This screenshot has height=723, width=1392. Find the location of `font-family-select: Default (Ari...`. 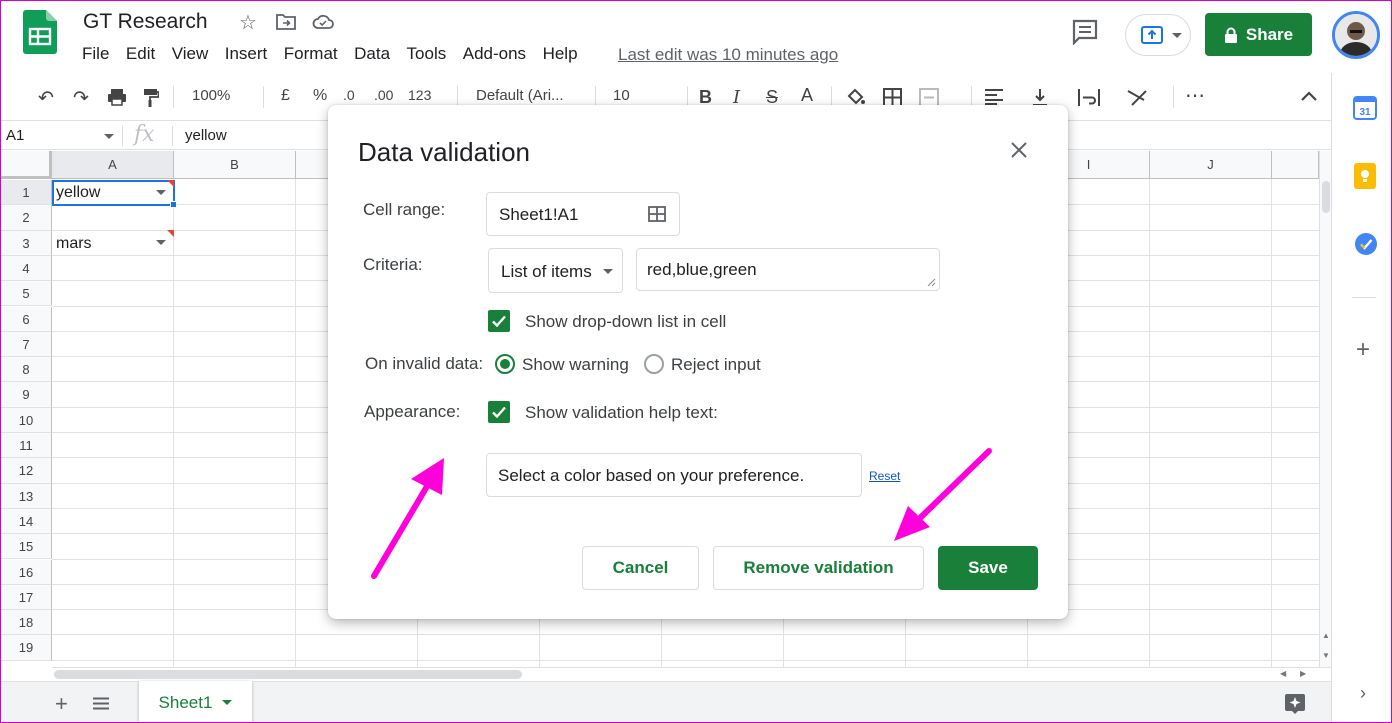

font-family-select: Default (Ari... is located at coordinates (520, 95).